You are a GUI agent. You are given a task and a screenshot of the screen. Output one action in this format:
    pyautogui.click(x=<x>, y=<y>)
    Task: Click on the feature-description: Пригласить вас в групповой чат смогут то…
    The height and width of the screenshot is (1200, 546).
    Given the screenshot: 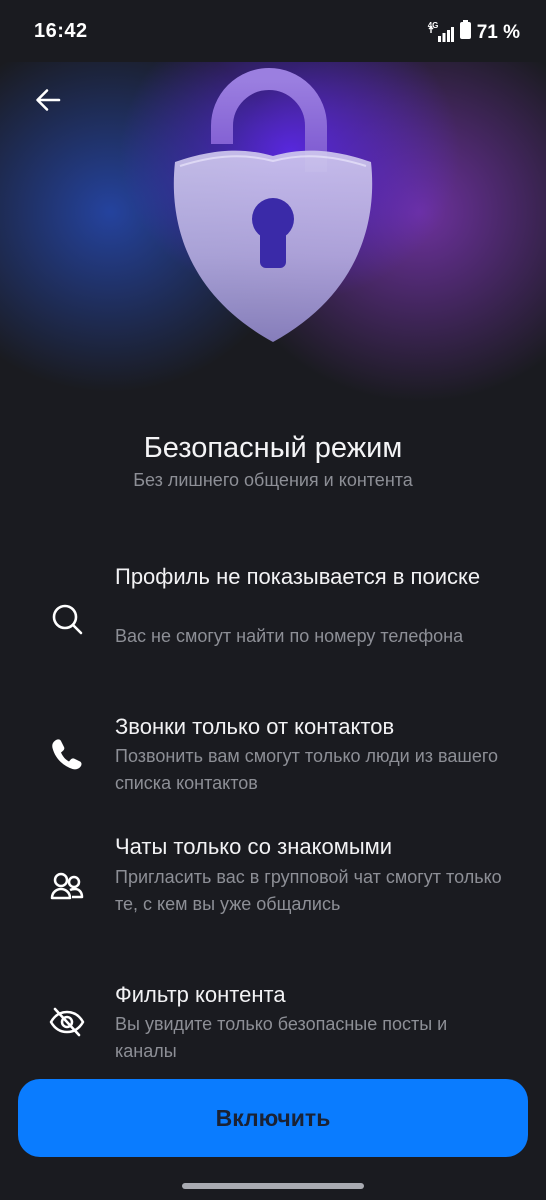 What is the action you would take?
    pyautogui.click(x=308, y=890)
    